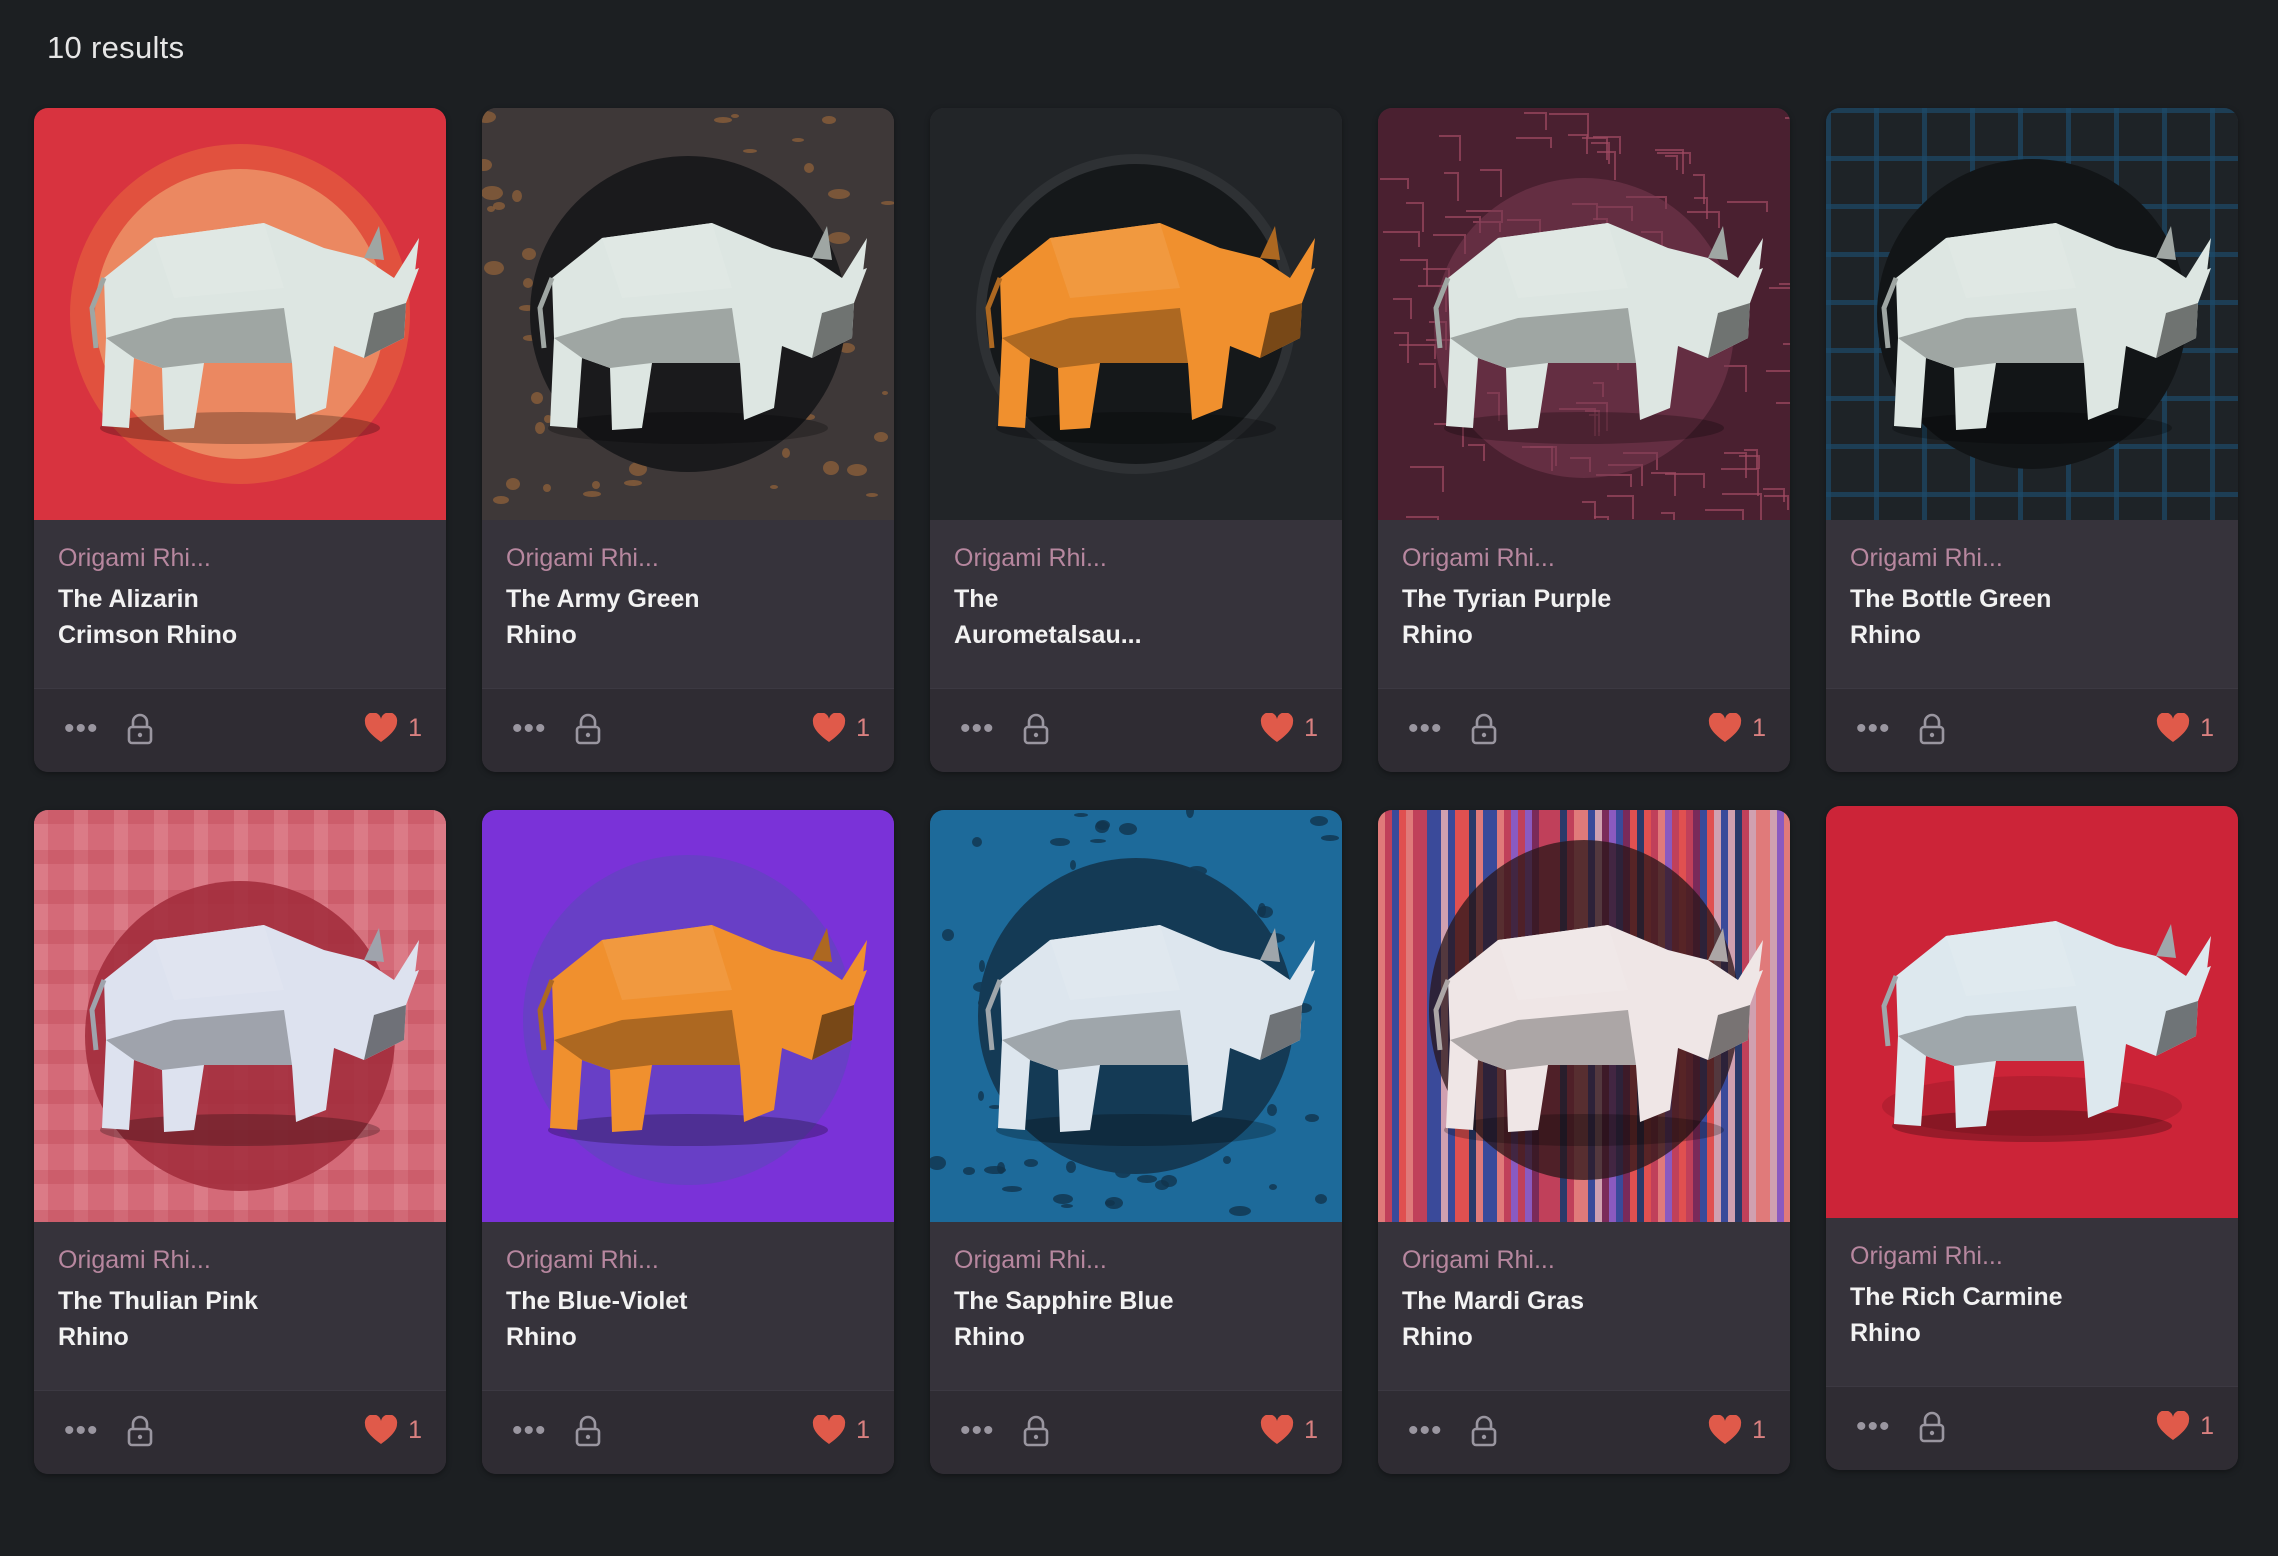 Image resolution: width=2278 pixels, height=1556 pixels. I want to click on nft-title: The Blue-Violet Rhino, so click(621, 1319).